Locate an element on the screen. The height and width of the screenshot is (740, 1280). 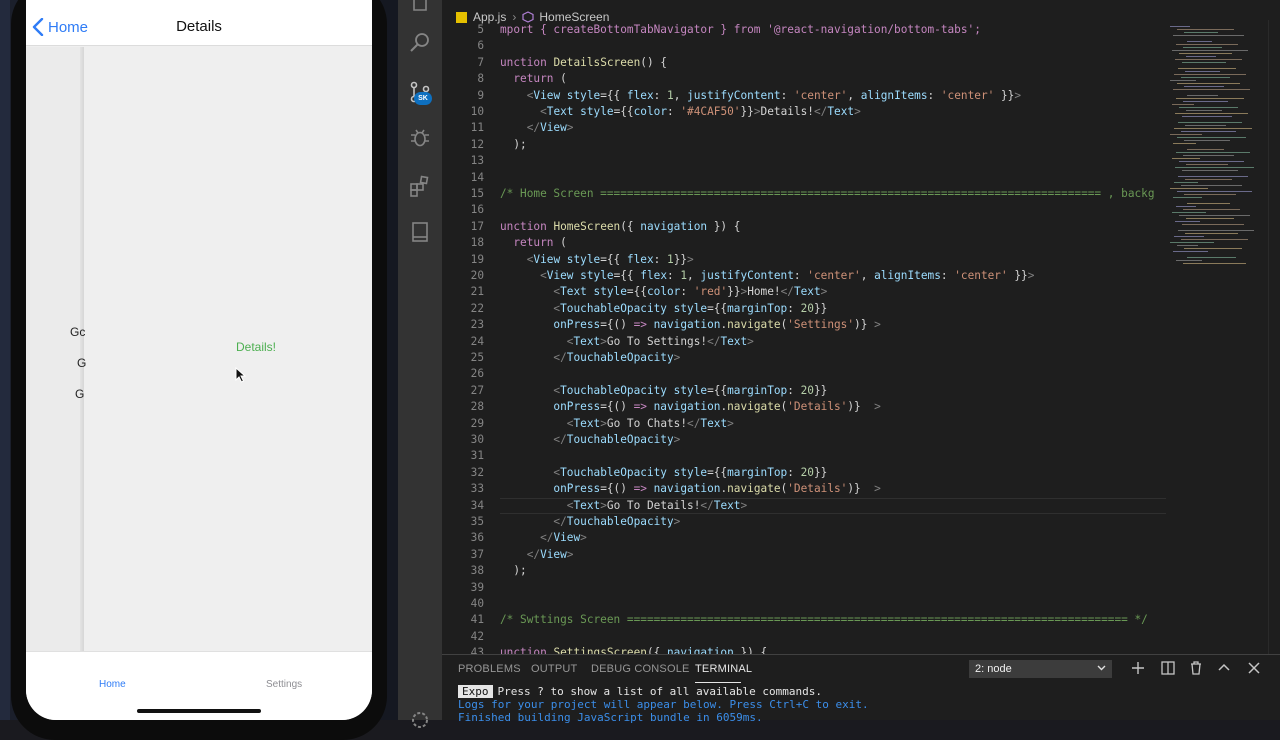
code-line: 29 <Text>Go To Chats!</Text> is located at coordinates (805, 424).